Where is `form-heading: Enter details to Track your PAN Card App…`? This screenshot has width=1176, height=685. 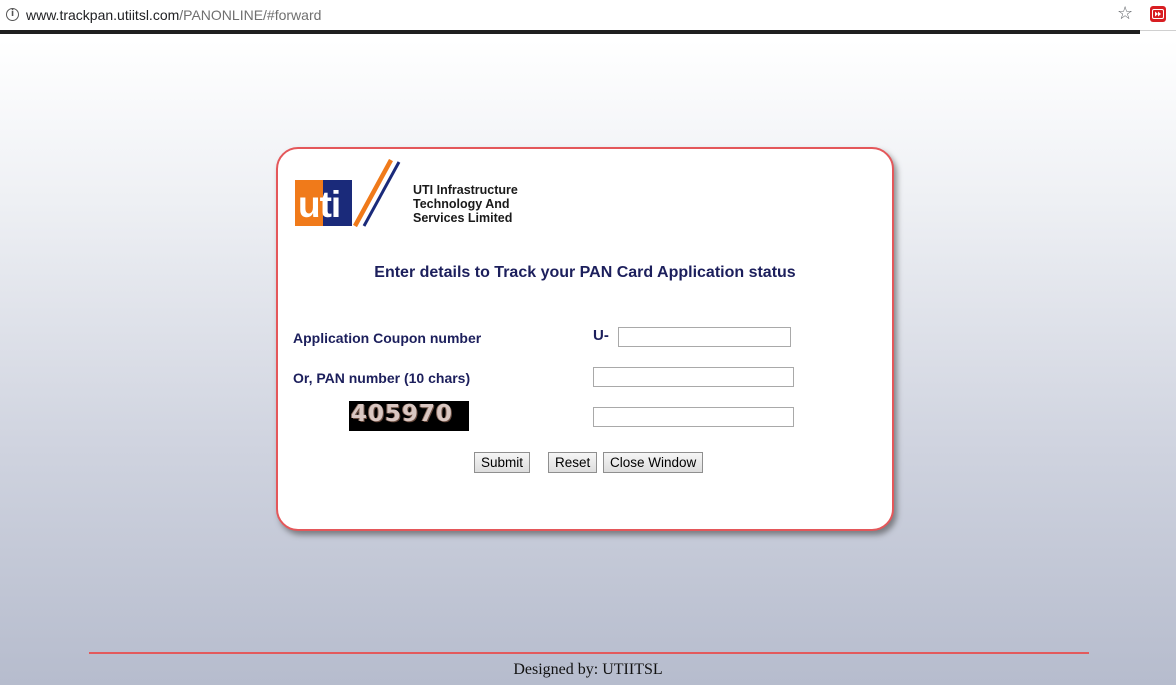 form-heading: Enter details to Track your PAN Card App… is located at coordinates (585, 272).